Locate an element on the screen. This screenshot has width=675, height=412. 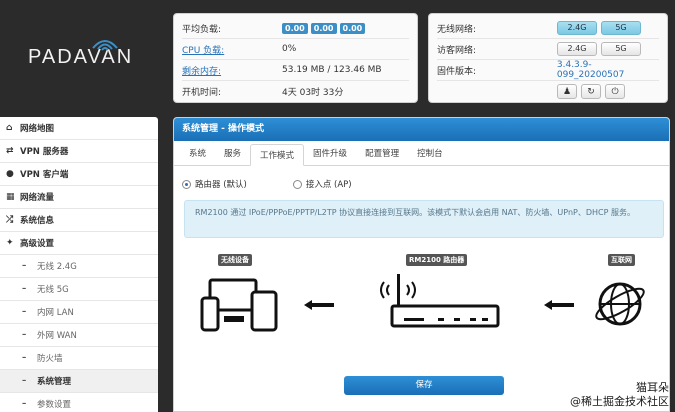
free-memory-row: 剩余内存: 53.19 MB / 123.46 MB is located at coordinates (295, 70).